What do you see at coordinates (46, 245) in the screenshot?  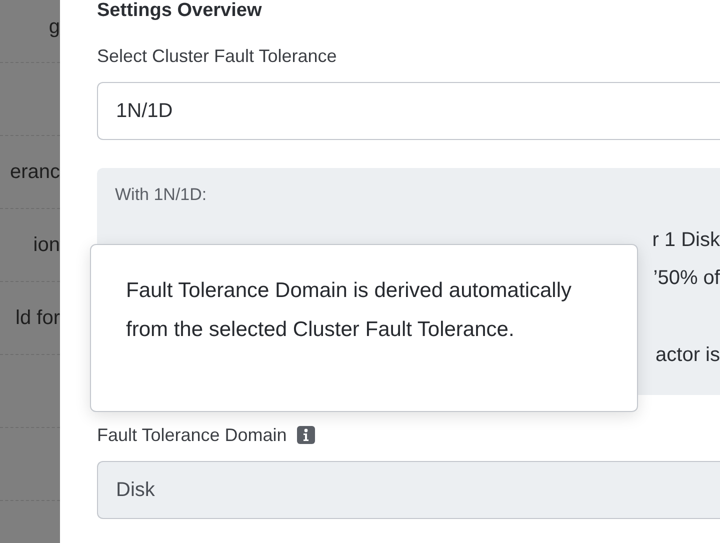 I see `sidebar-item: ion` at bounding box center [46, 245].